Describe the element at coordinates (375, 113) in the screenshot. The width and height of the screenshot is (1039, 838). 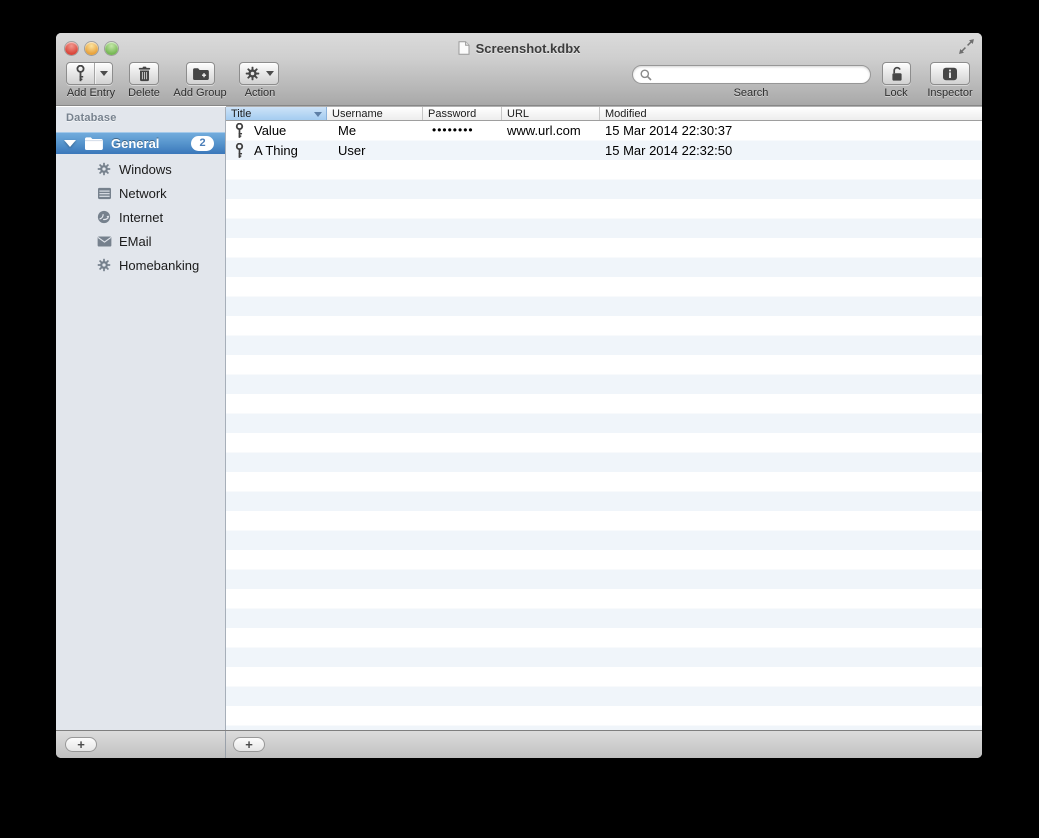
I see `column-header-username: Username` at that location.